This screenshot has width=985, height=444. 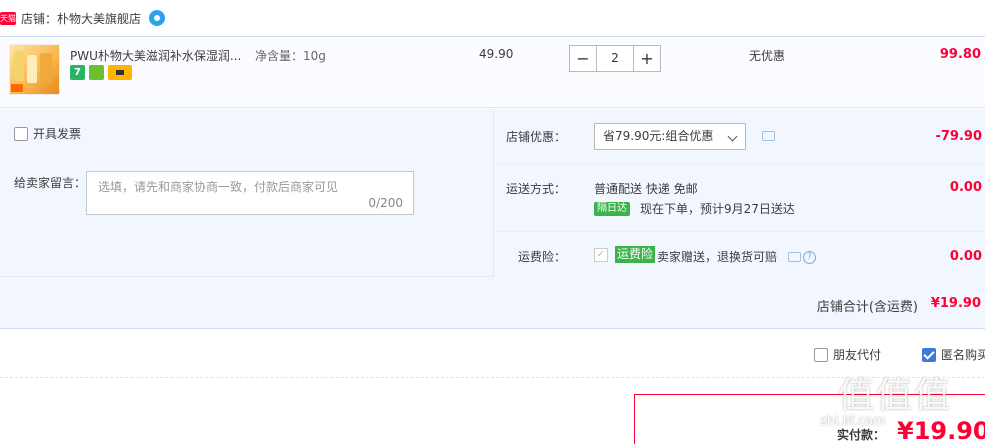 I want to click on product-thumbnail, so click(x=34, y=69).